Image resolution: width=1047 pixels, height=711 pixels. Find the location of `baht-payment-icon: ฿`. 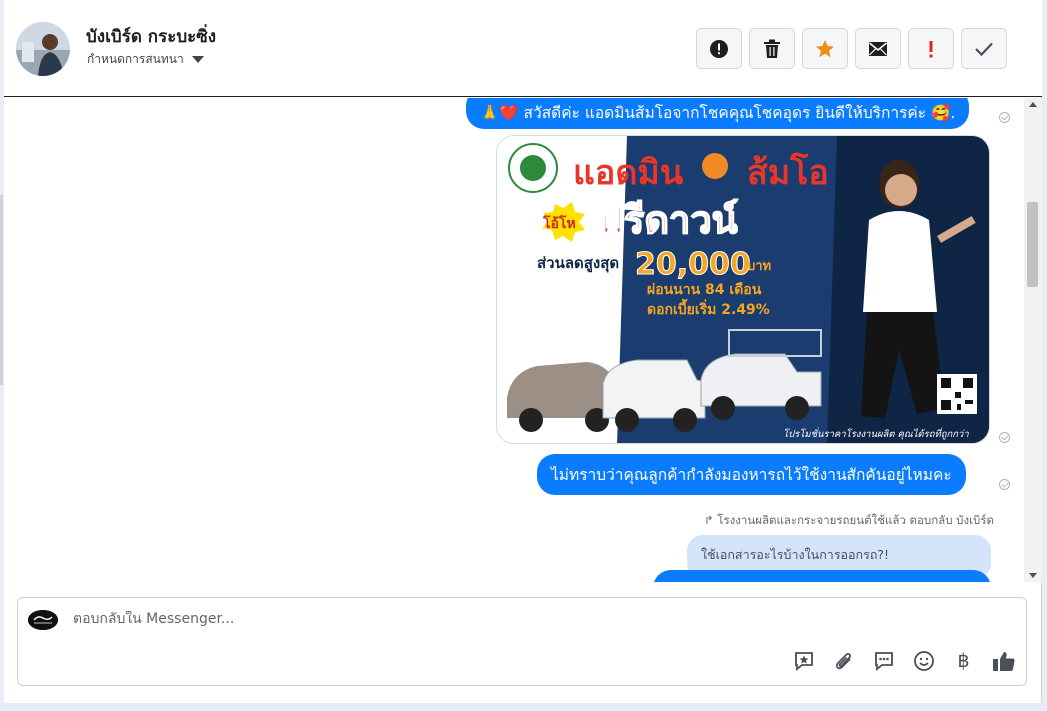

baht-payment-icon: ฿ is located at coordinates (963, 660).